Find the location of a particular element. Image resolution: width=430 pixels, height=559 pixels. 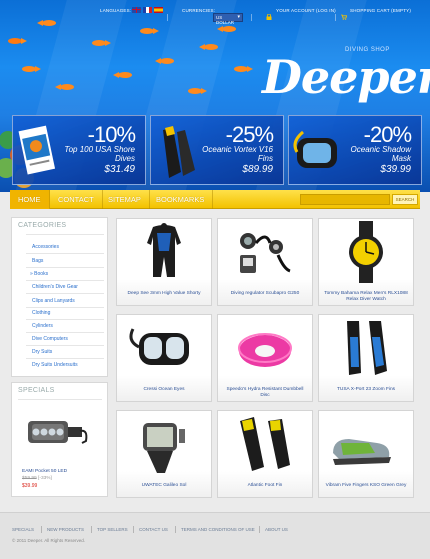

product-card: Diving regulator Scubapro G250 is located at coordinates (265, 262).